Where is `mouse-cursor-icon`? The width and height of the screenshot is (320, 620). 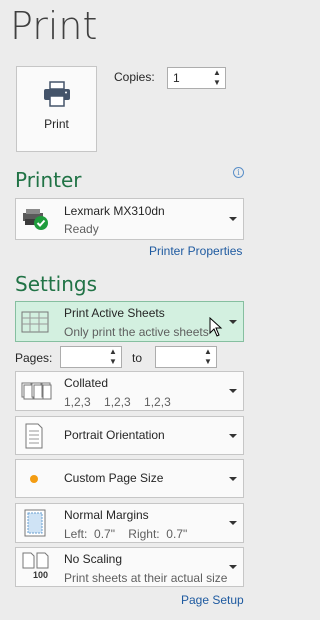 mouse-cursor-icon is located at coordinates (216, 327).